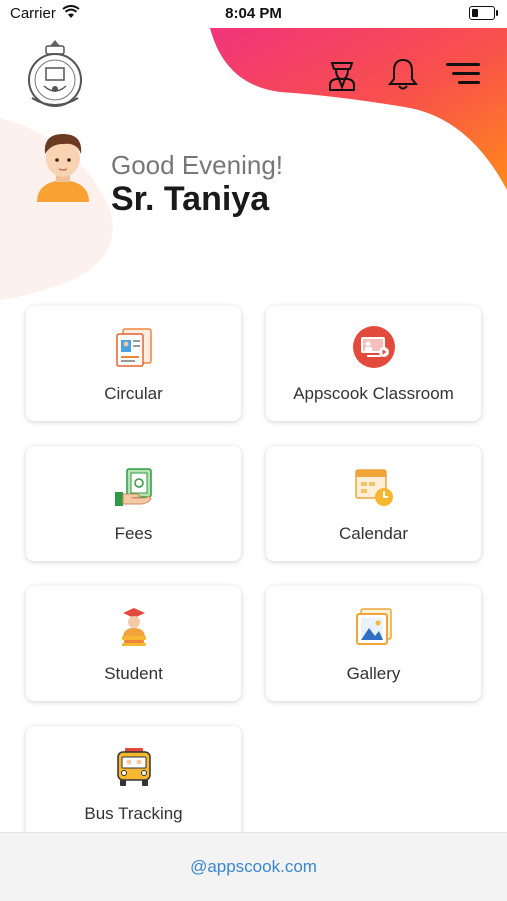 The height and width of the screenshot is (901, 507). I want to click on status-time: 8:04 PM, so click(253, 13).